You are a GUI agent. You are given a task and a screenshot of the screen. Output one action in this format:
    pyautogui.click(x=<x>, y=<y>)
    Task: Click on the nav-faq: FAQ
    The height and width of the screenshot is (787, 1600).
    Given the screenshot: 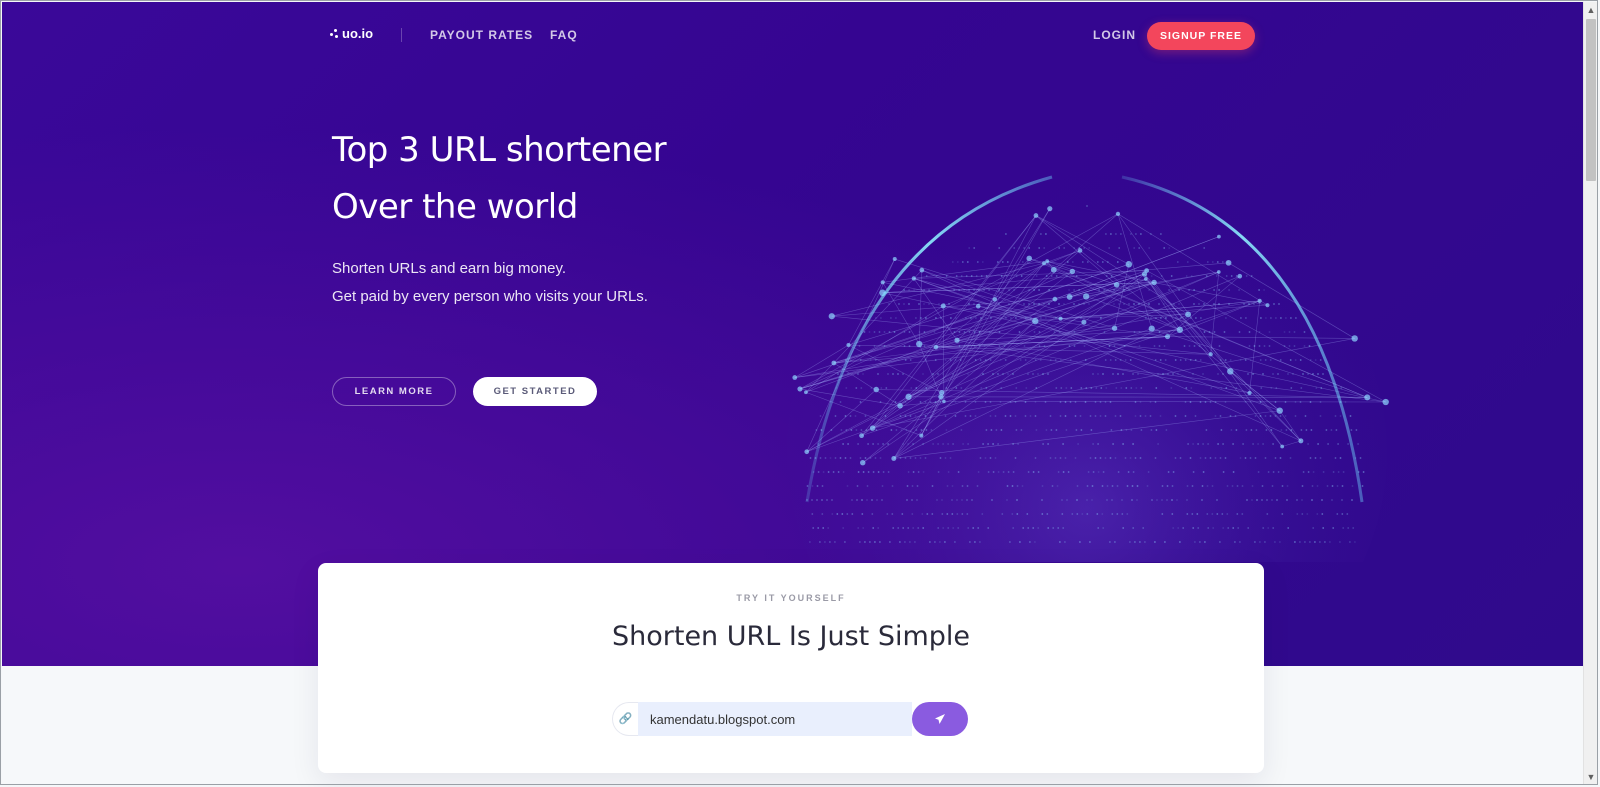 What is the action you would take?
    pyautogui.click(x=564, y=35)
    